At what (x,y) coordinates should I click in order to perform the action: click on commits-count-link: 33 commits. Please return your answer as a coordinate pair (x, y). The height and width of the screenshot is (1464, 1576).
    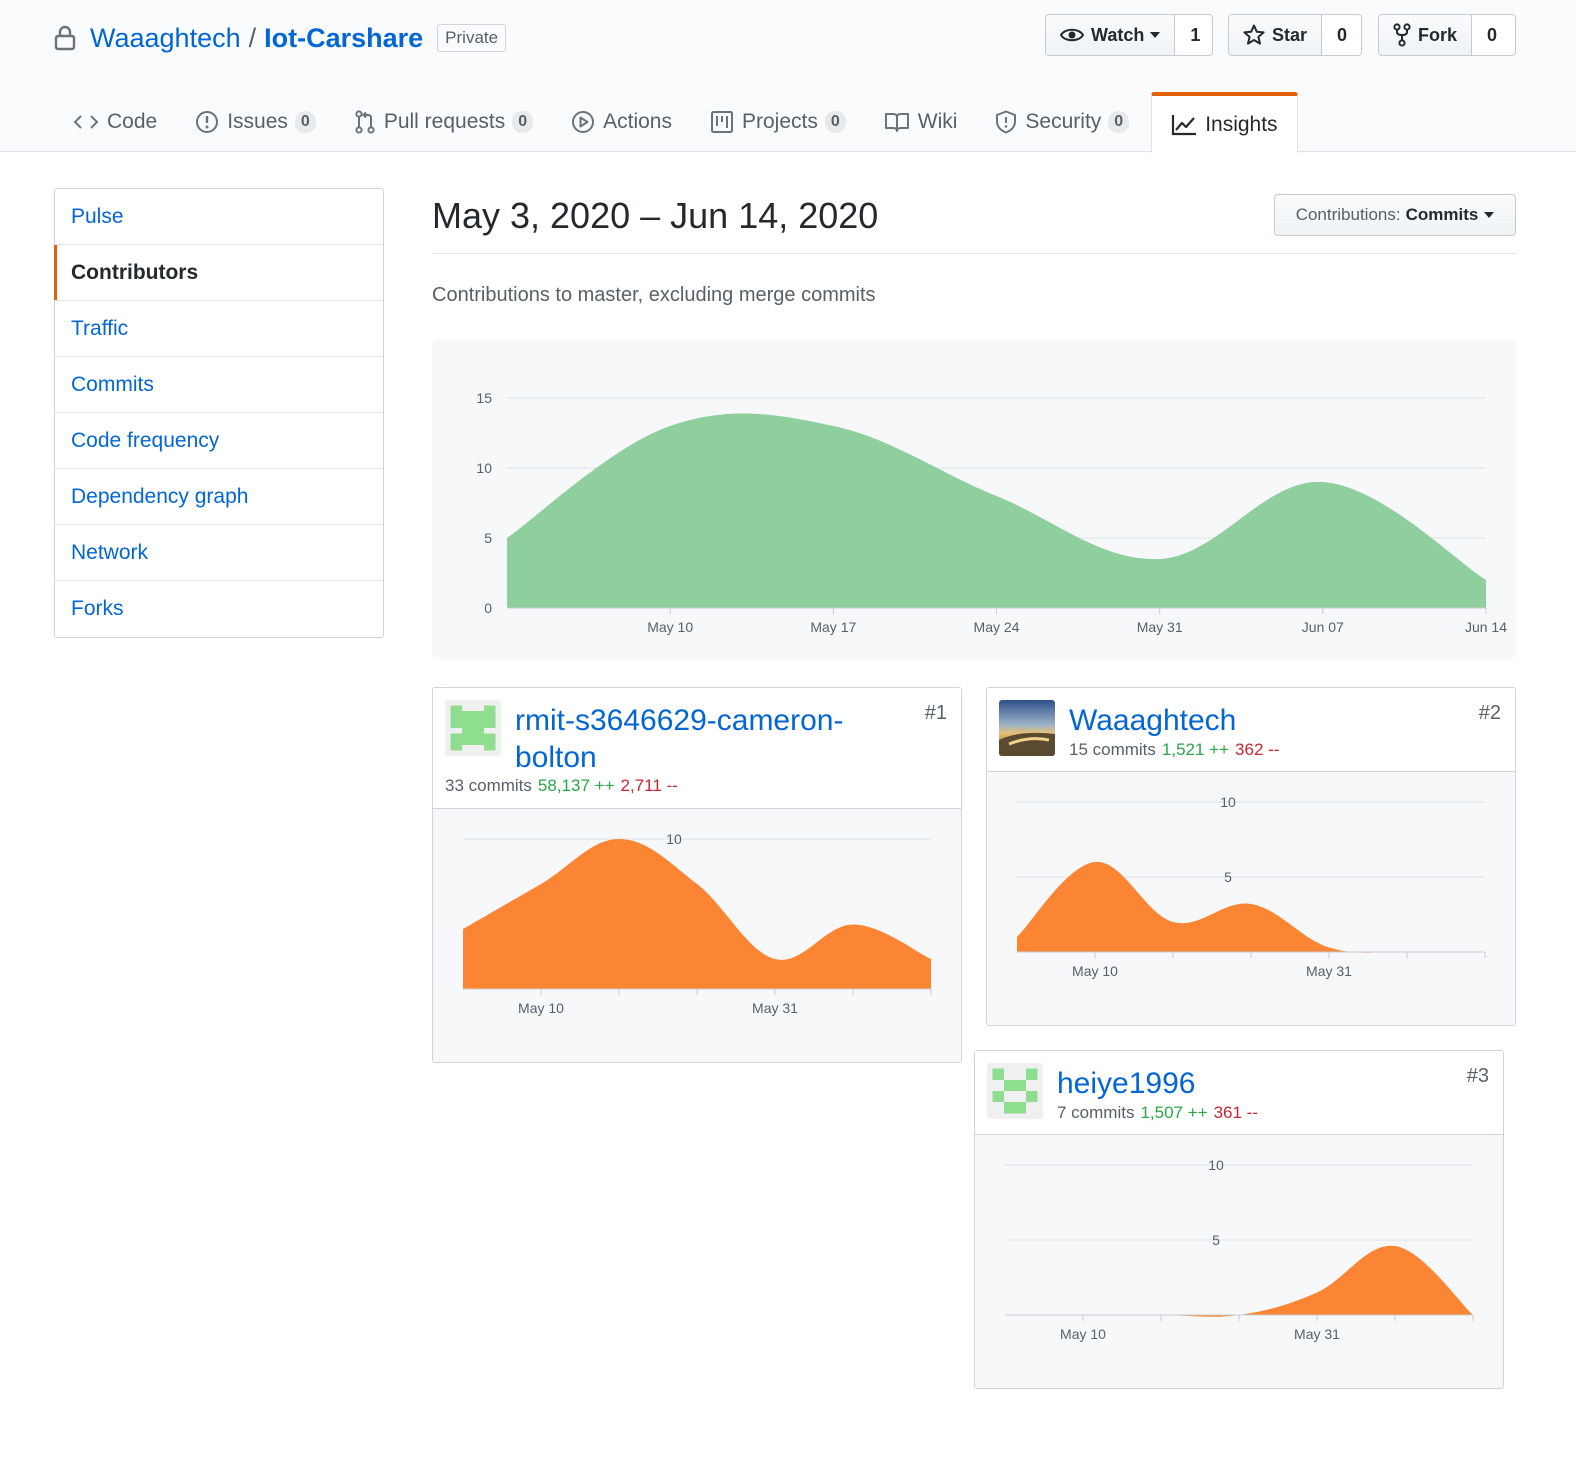
    Looking at the image, I should click on (488, 785).